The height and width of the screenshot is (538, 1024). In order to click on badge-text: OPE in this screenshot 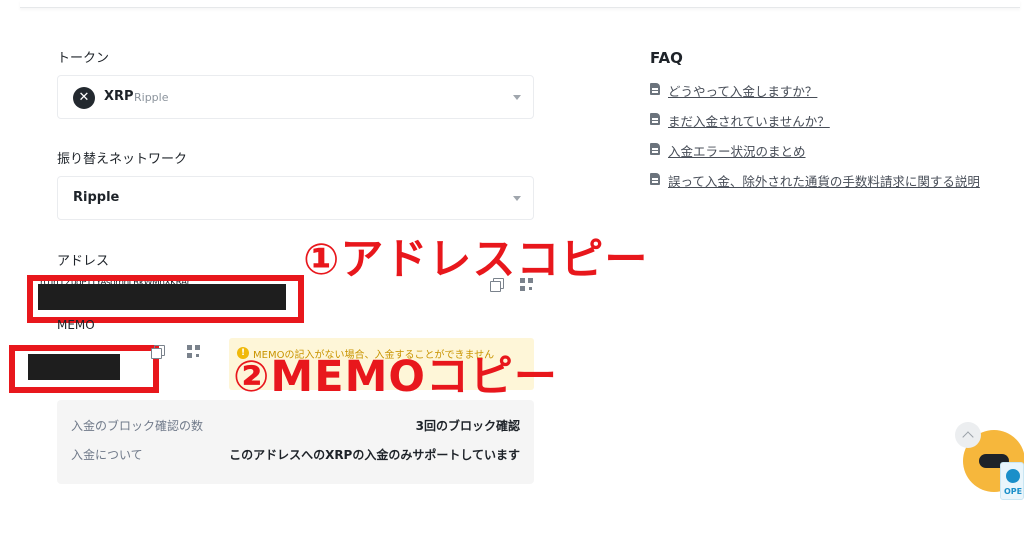, I will do `click(1013, 491)`.